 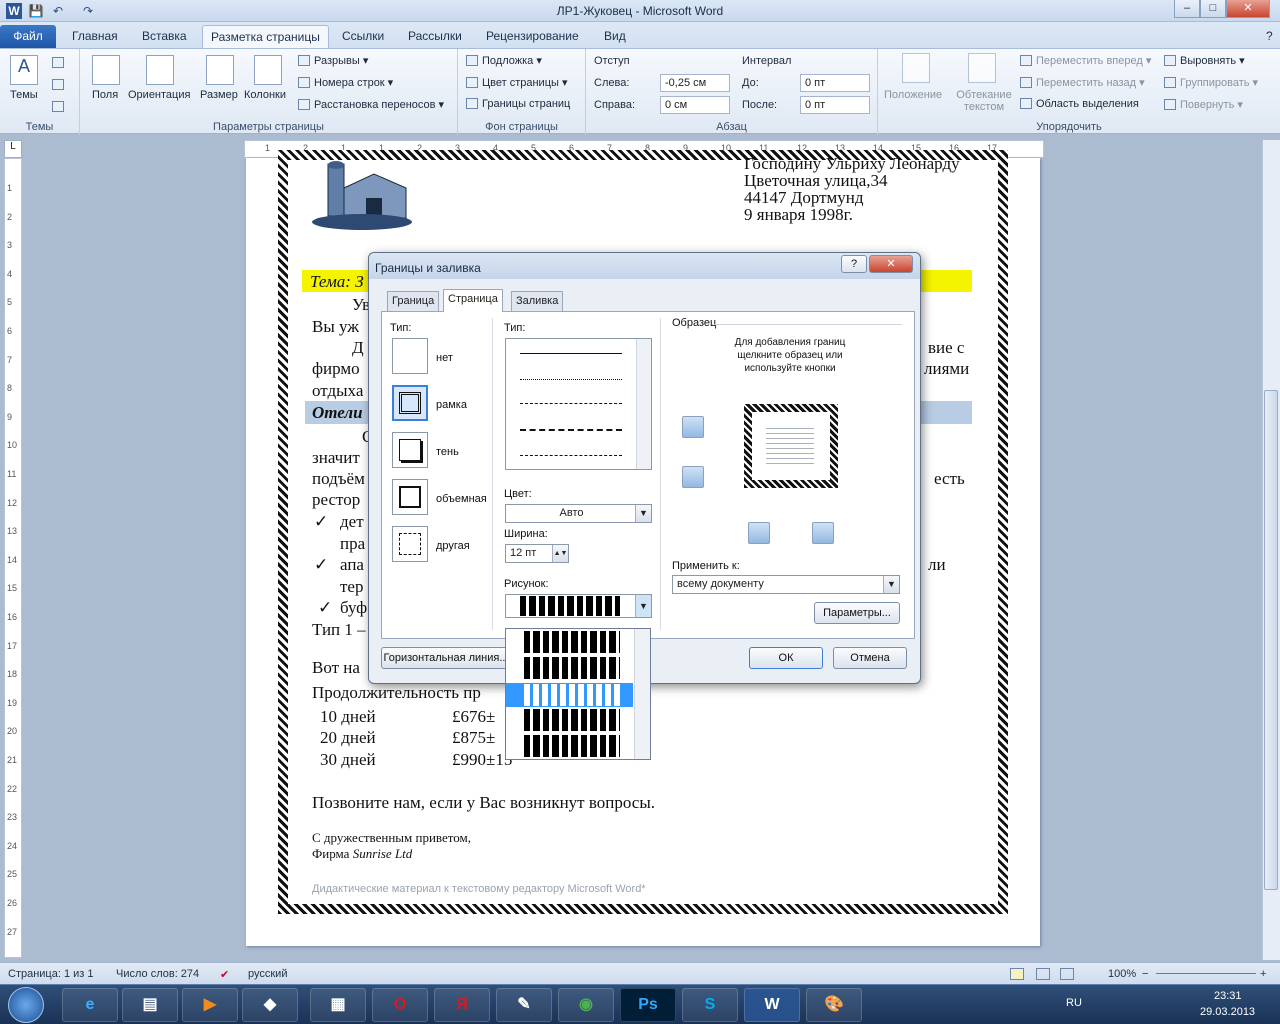 What do you see at coordinates (524, 1005) in the screenshot?
I see `notepad-icon: ✎` at bounding box center [524, 1005].